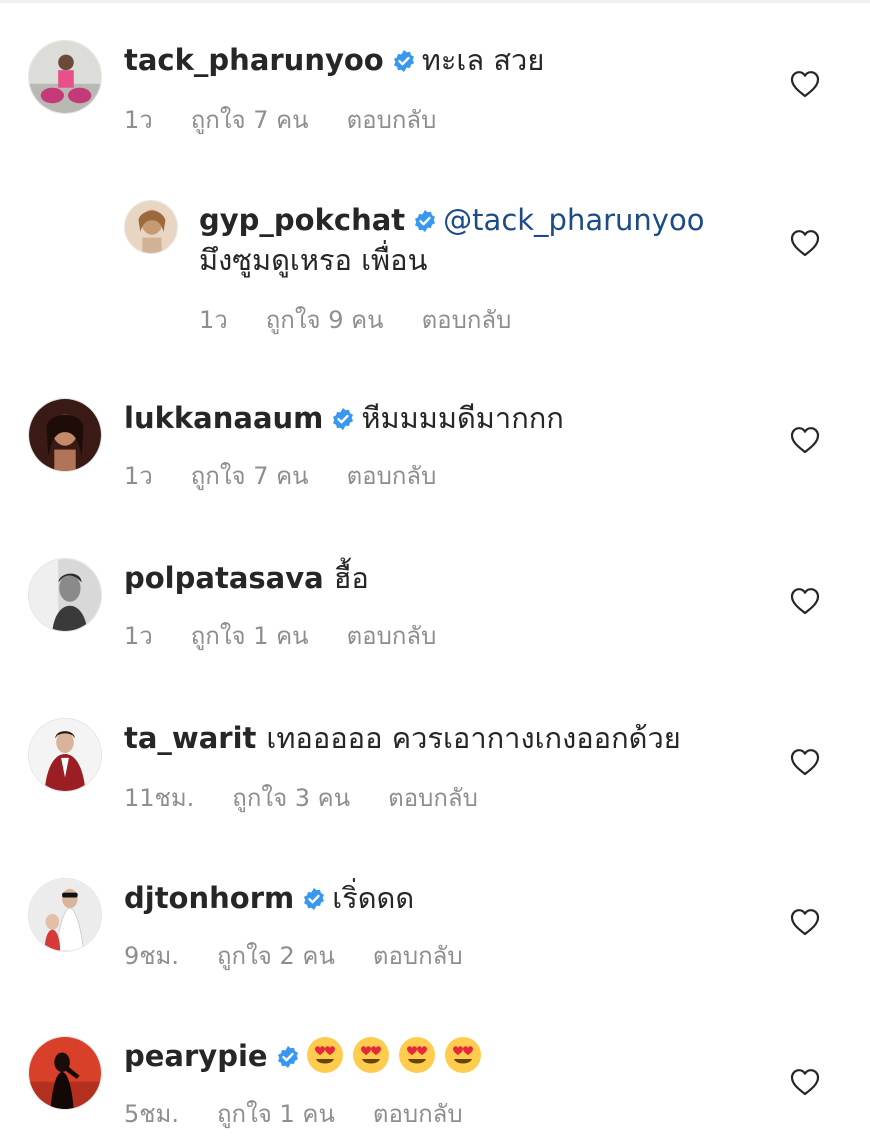  I want to click on comment-text: ทะเล สวย, so click(483, 60).